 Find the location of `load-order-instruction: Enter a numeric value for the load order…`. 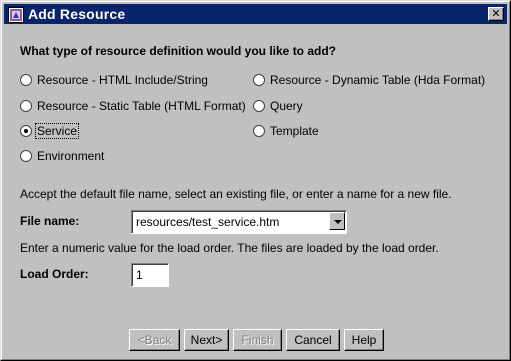

load-order-instruction: Enter a numeric value for the load order… is located at coordinates (229, 248).